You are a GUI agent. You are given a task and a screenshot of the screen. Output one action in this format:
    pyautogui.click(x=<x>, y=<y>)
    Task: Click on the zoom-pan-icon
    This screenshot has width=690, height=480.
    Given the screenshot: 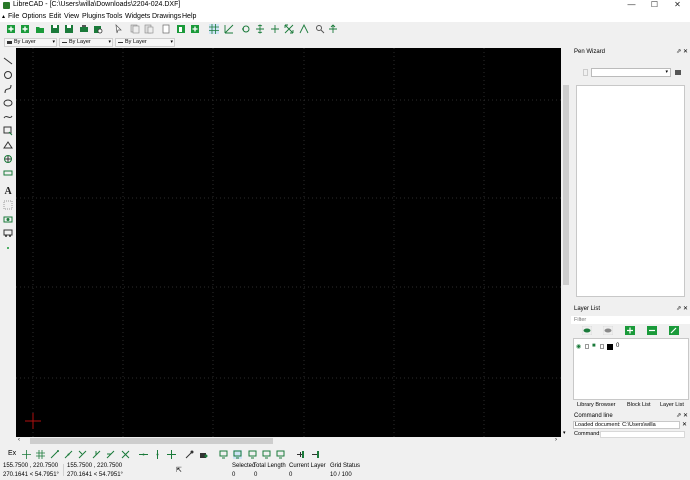 What is the action you would take?
    pyautogui.click(x=333, y=29)
    